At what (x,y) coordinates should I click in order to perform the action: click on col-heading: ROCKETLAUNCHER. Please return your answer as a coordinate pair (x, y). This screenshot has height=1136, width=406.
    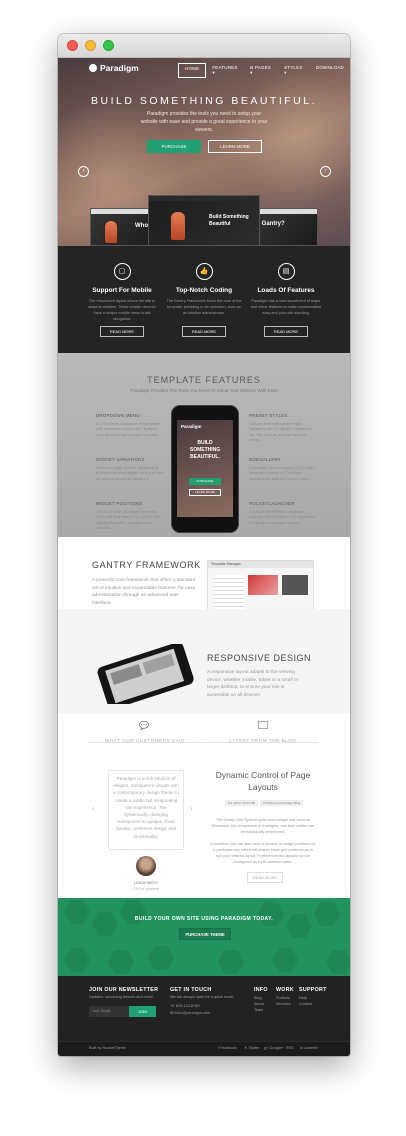
    Looking at the image, I should click on (272, 503).